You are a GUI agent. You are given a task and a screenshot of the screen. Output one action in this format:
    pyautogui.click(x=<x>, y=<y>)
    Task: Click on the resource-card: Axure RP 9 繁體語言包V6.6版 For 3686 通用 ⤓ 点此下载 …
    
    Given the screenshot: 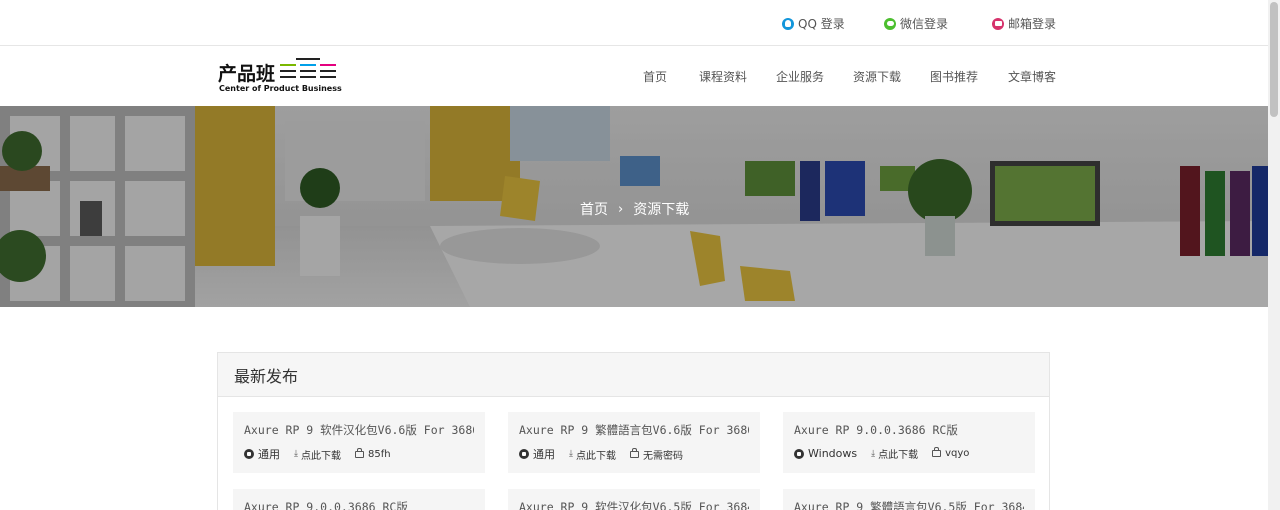 What is the action you would take?
    pyautogui.click(x=634, y=442)
    